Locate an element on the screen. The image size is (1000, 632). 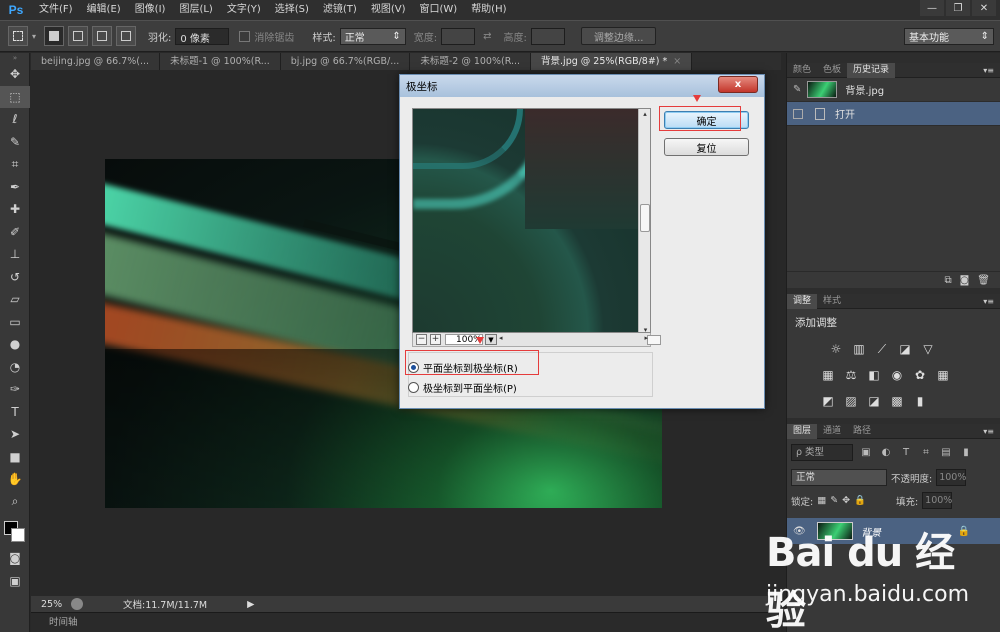
color-balance-icon: ⚖ is located at coordinates (851, 375).